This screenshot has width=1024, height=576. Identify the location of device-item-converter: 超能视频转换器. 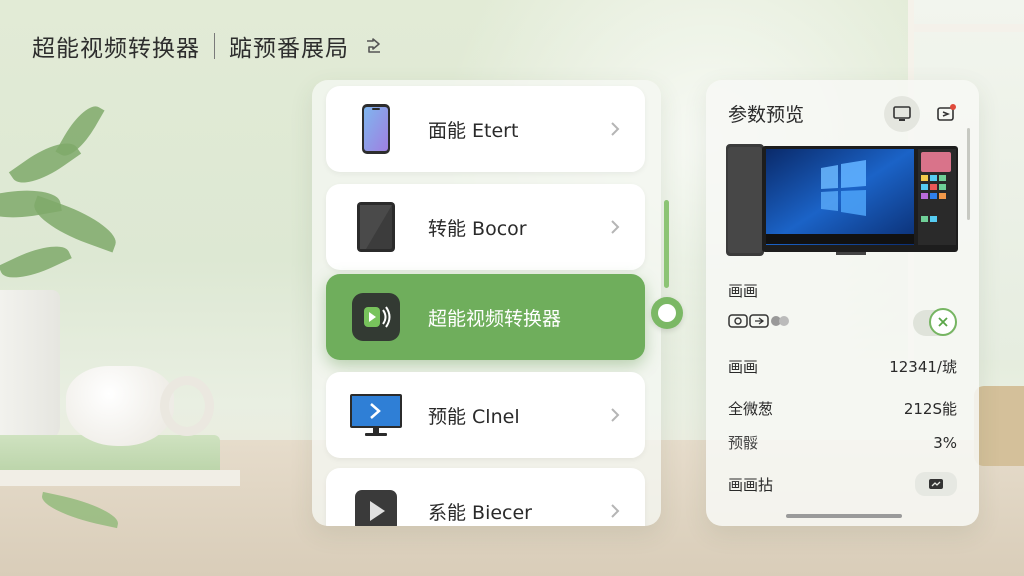
(485, 317).